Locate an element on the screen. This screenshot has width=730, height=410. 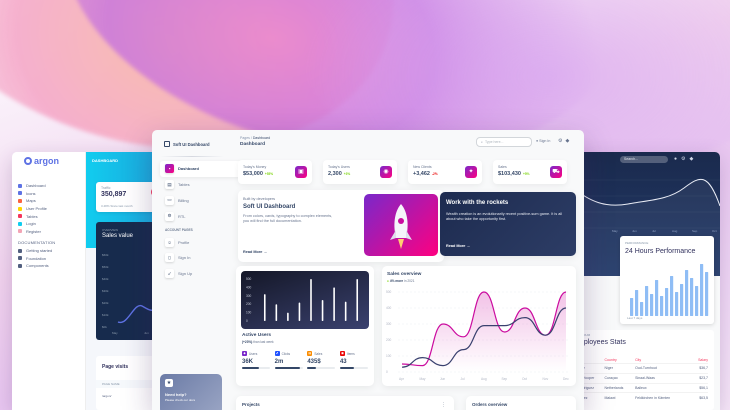
sidebar-item-label: Profile is located at coordinates (184, 242).